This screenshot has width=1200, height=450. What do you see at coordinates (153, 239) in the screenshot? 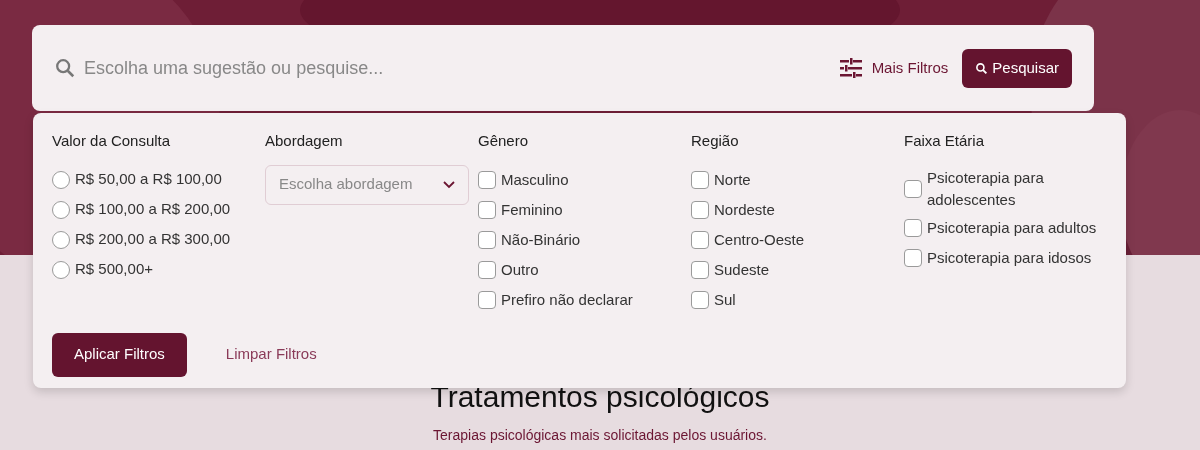
I see `radio-label: R$ 200,00 a R$ 300,00` at bounding box center [153, 239].